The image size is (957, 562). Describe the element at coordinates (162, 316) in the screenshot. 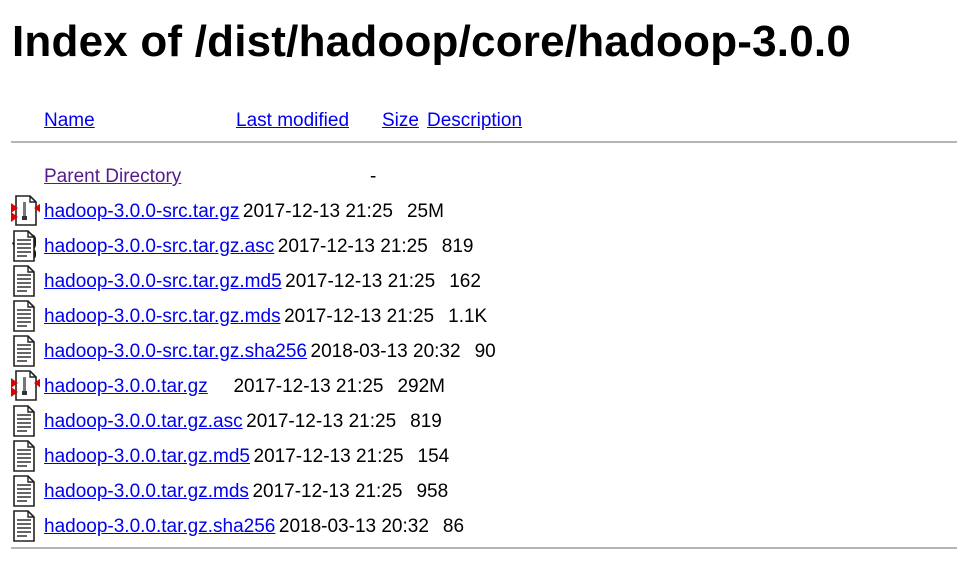

I see `file-link: hadoop-3.0.0-src.tar.gz.mds` at that location.